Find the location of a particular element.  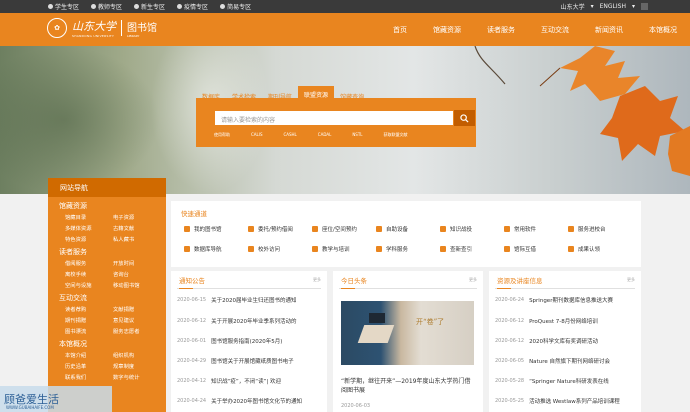

list-item: 2020-06-15 关于2020届毕业生归还图书的通知 is located at coordinates (250, 300).